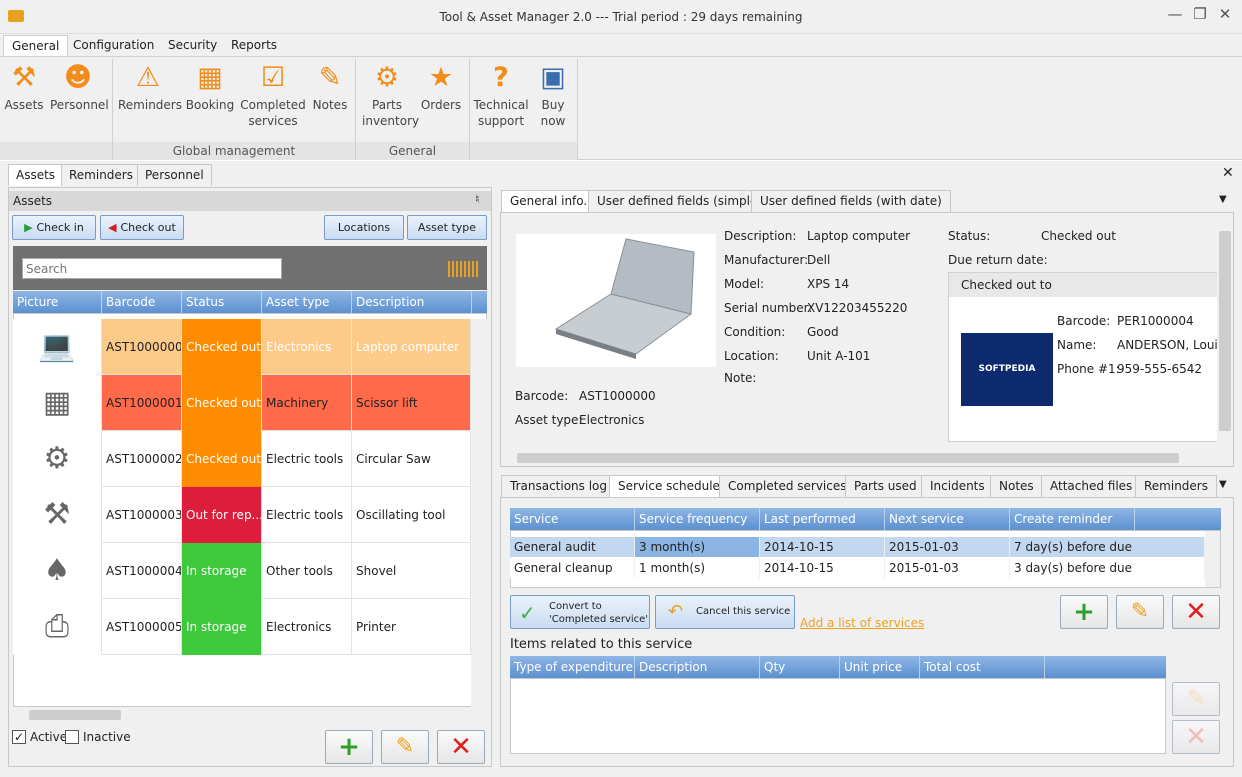 The width and height of the screenshot is (1242, 777). What do you see at coordinates (839, 356) in the screenshot?
I see `location-value: Unit A-101` at bounding box center [839, 356].